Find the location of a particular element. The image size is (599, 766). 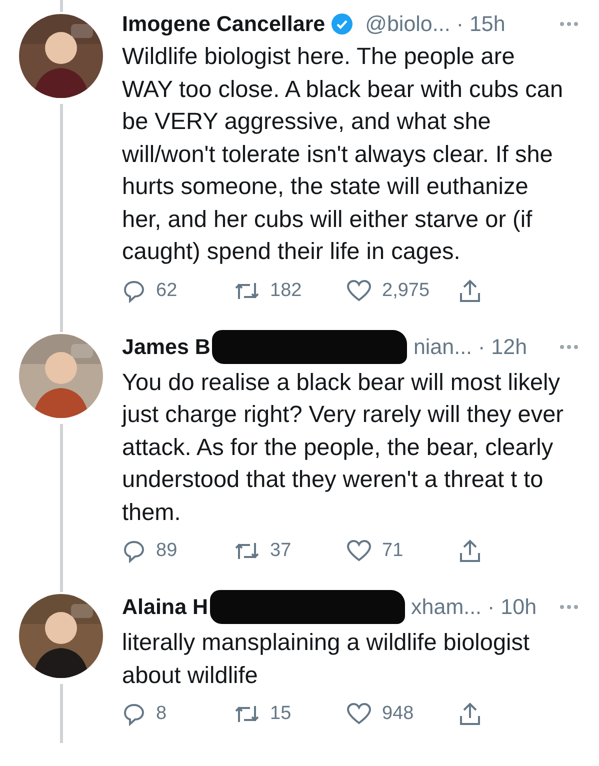

like-count: 948 is located at coordinates (398, 714).